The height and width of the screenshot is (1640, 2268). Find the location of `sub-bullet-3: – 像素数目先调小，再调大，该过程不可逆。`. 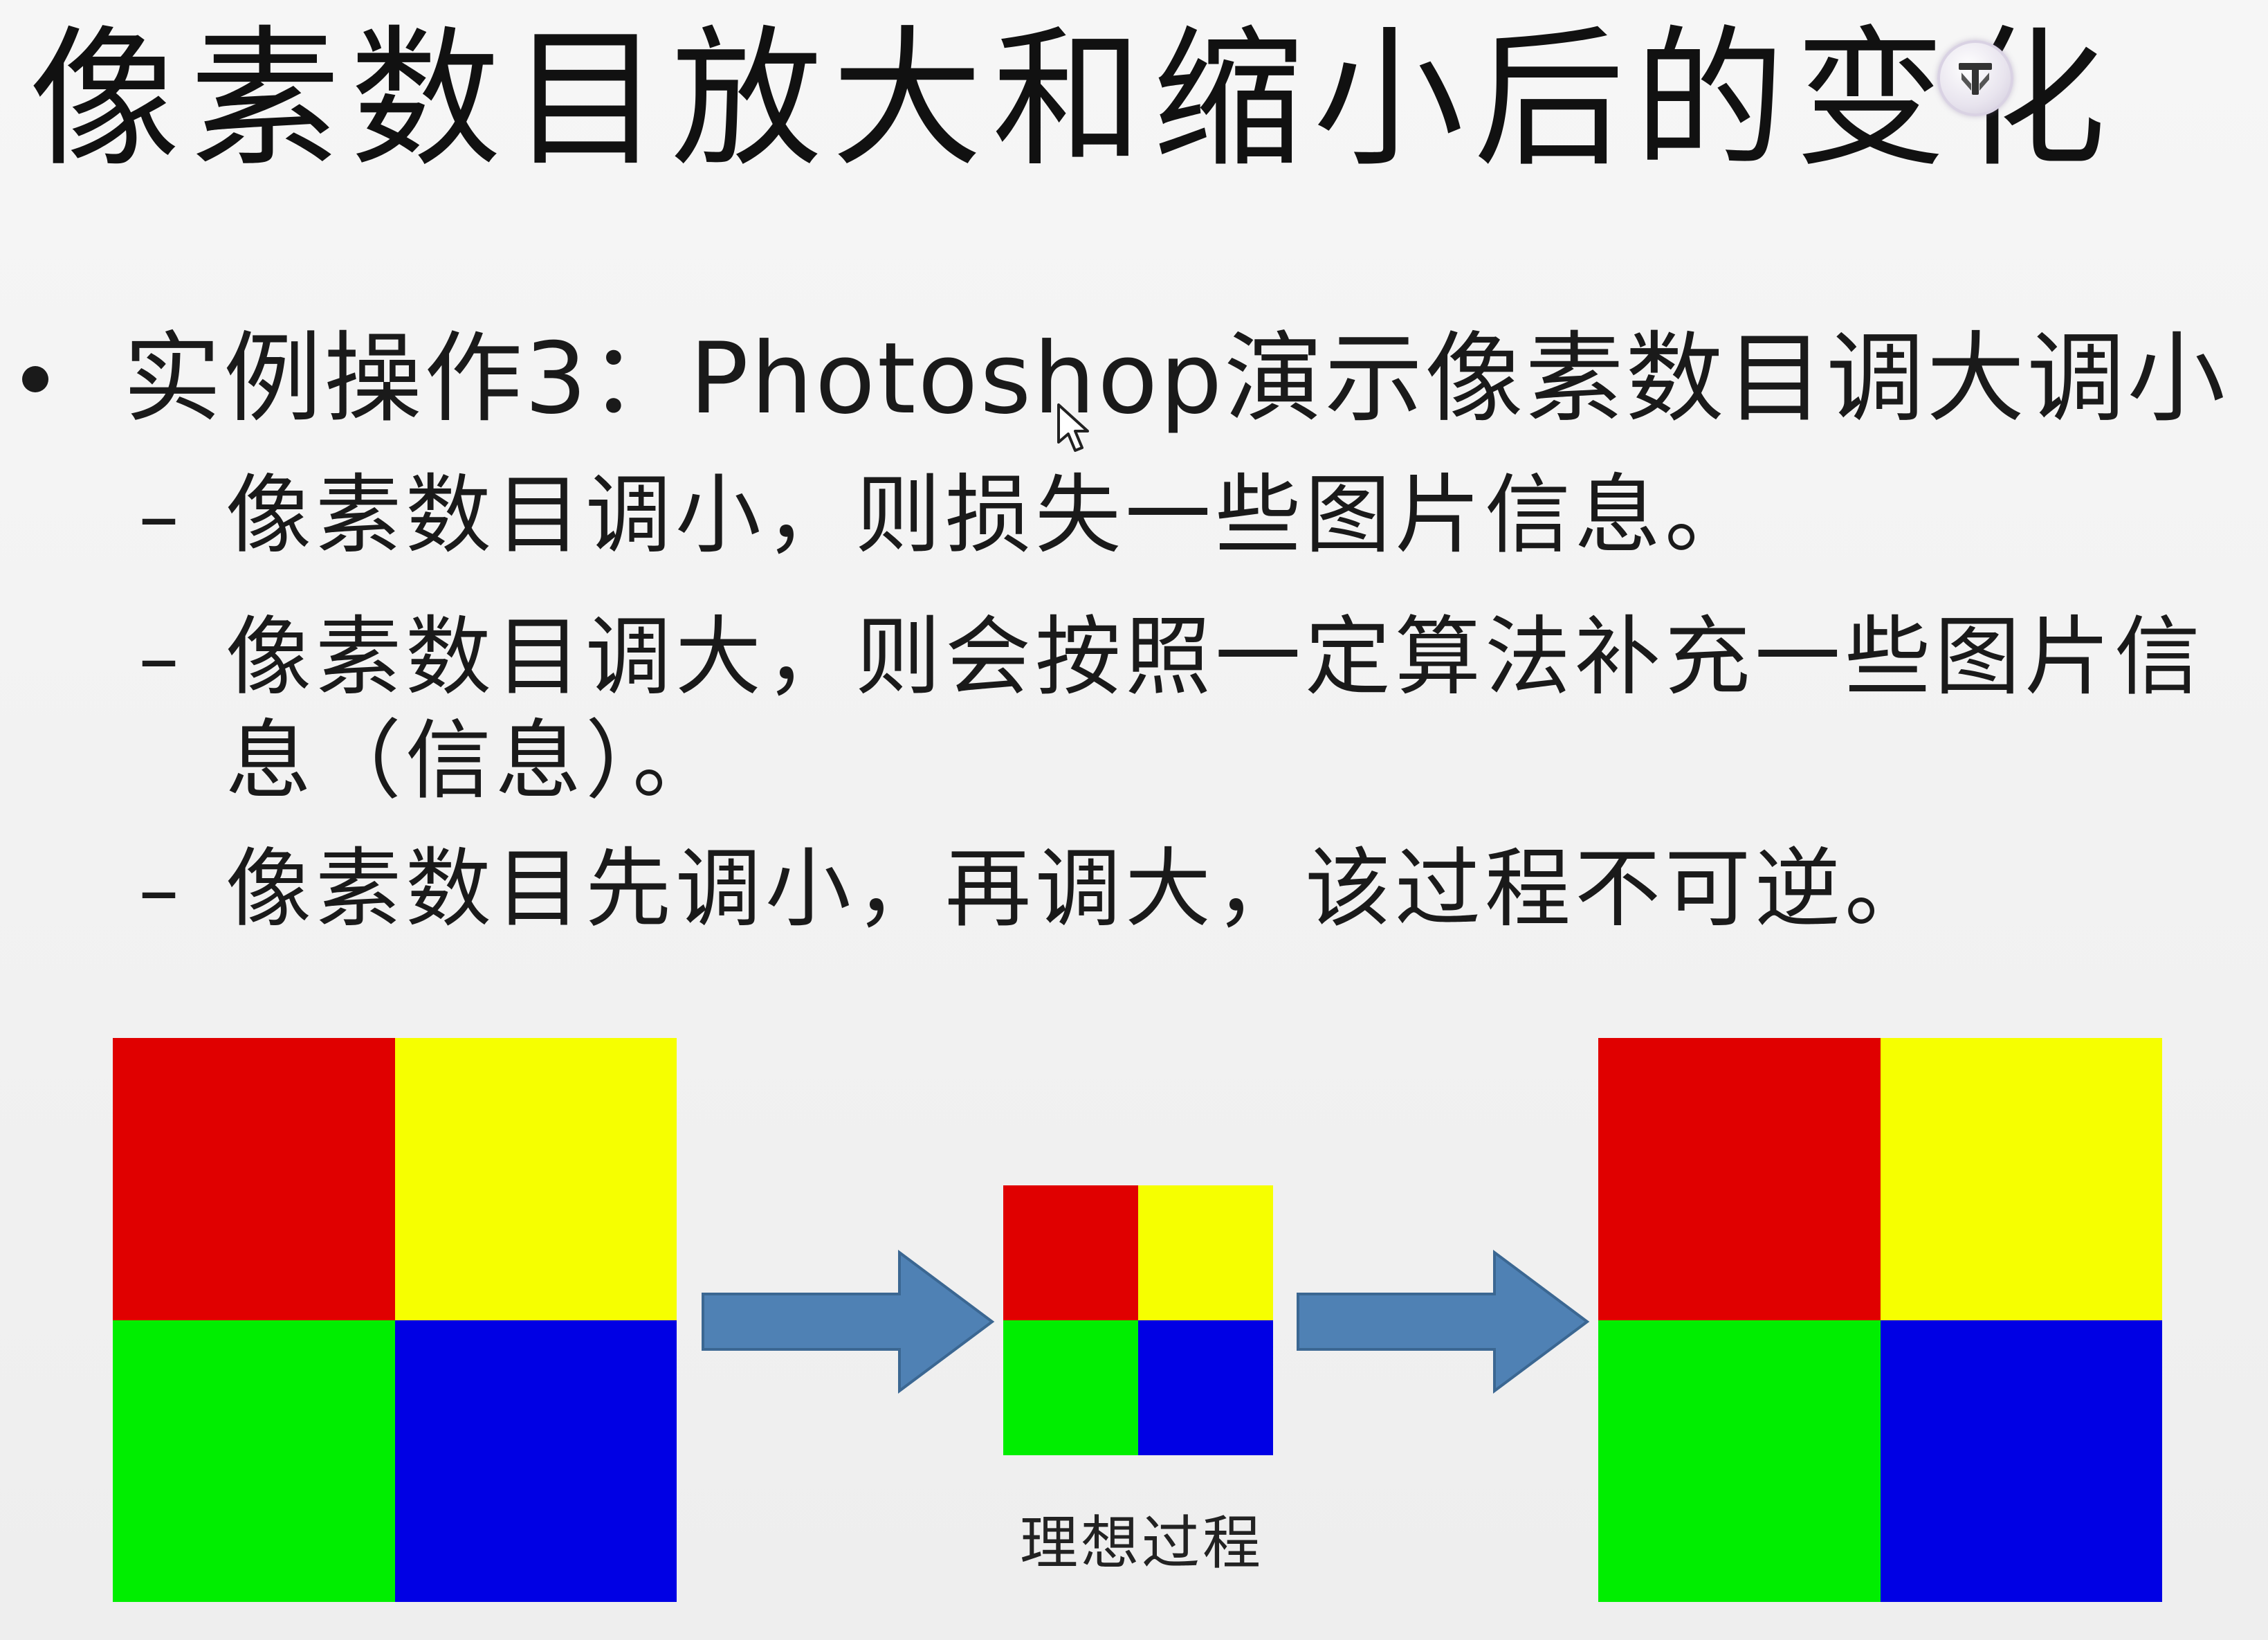

sub-bullet-3: – 像素数目先调小，再调大，该过程不可逆。 is located at coordinates (1183, 889).